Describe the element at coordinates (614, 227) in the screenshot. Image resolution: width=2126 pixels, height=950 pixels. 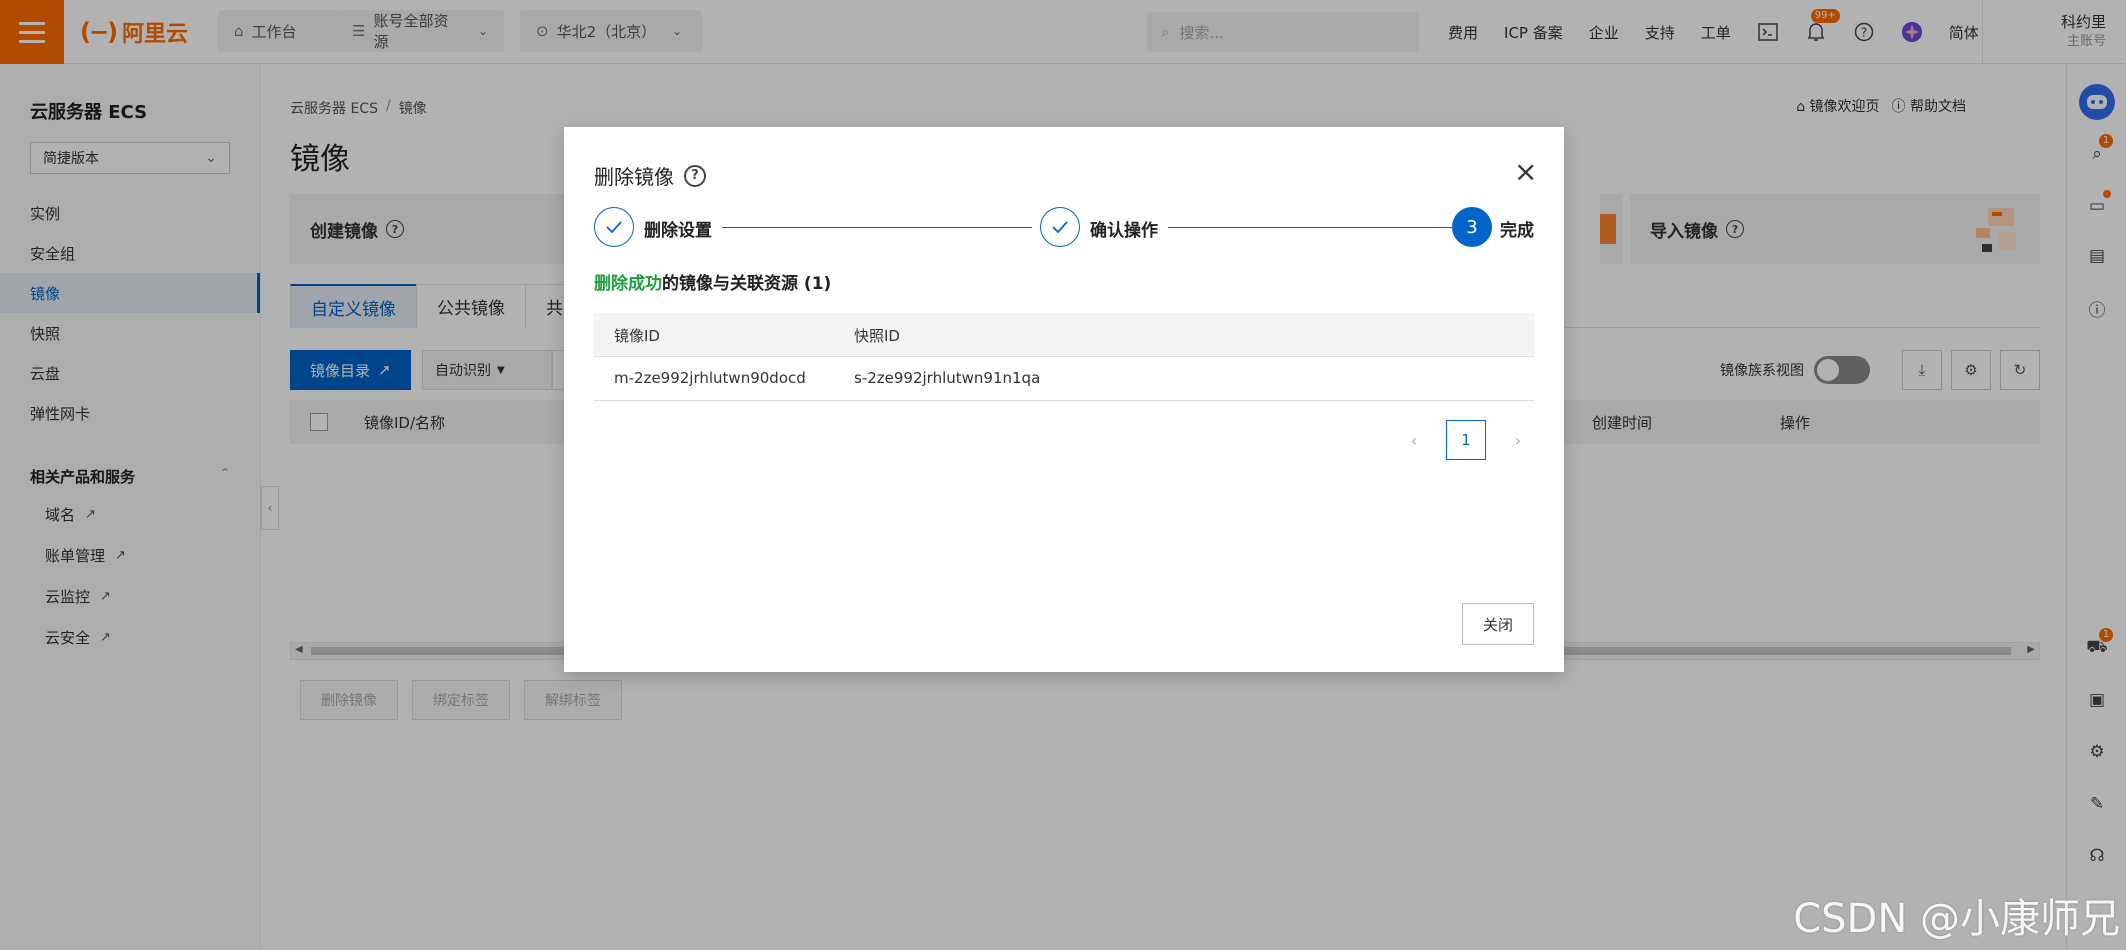
I see `step-1-check-icon` at that location.